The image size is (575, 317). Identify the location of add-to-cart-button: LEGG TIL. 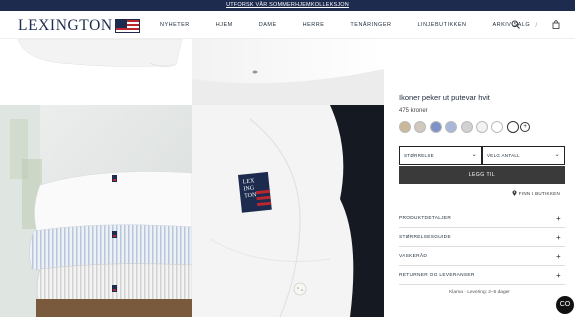
(482, 175).